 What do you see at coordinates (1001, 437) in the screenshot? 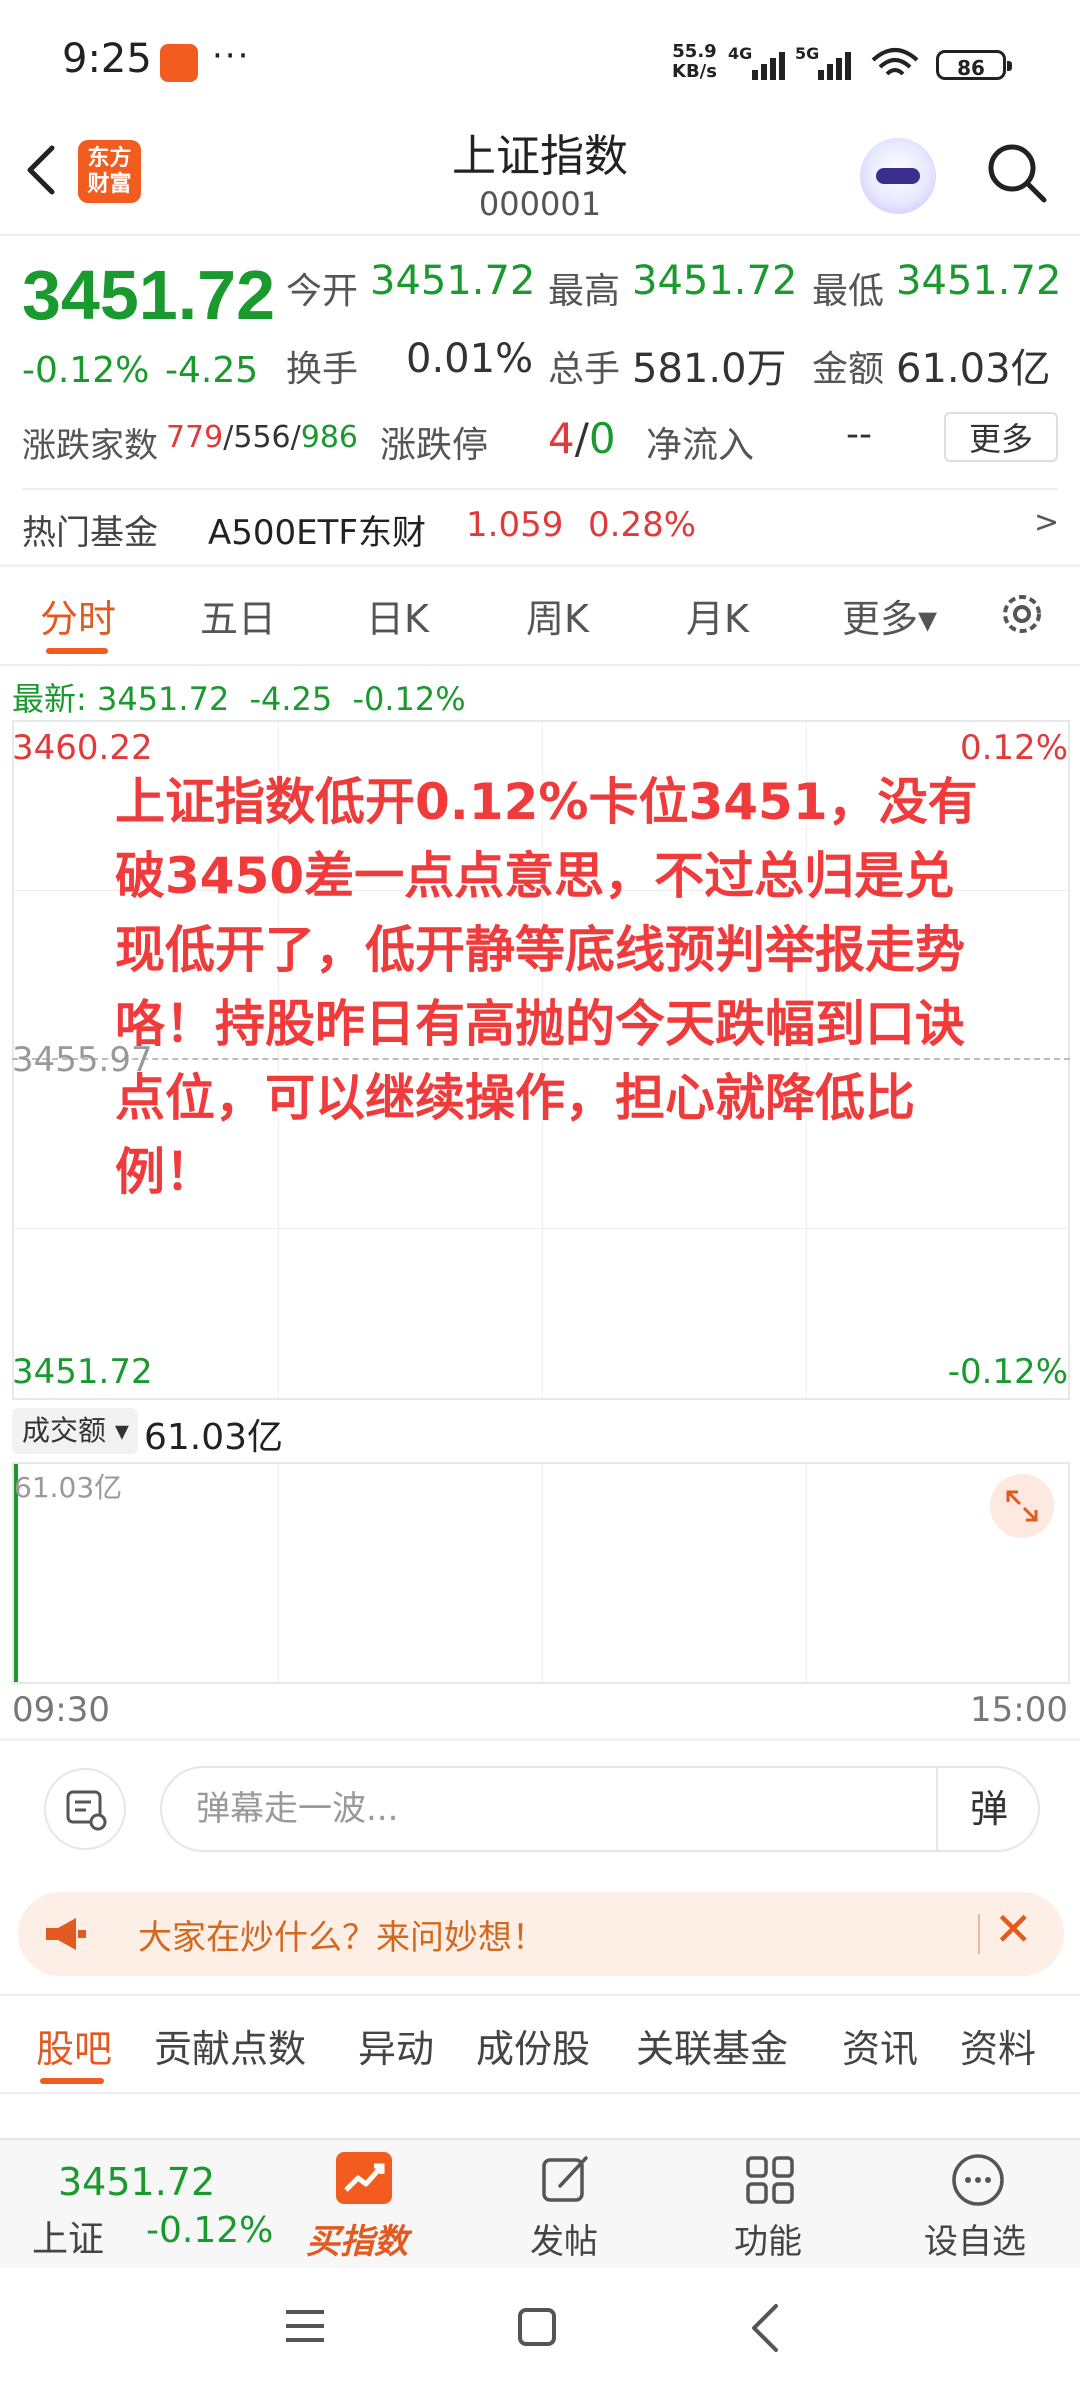
I see `more-button: 更多` at bounding box center [1001, 437].